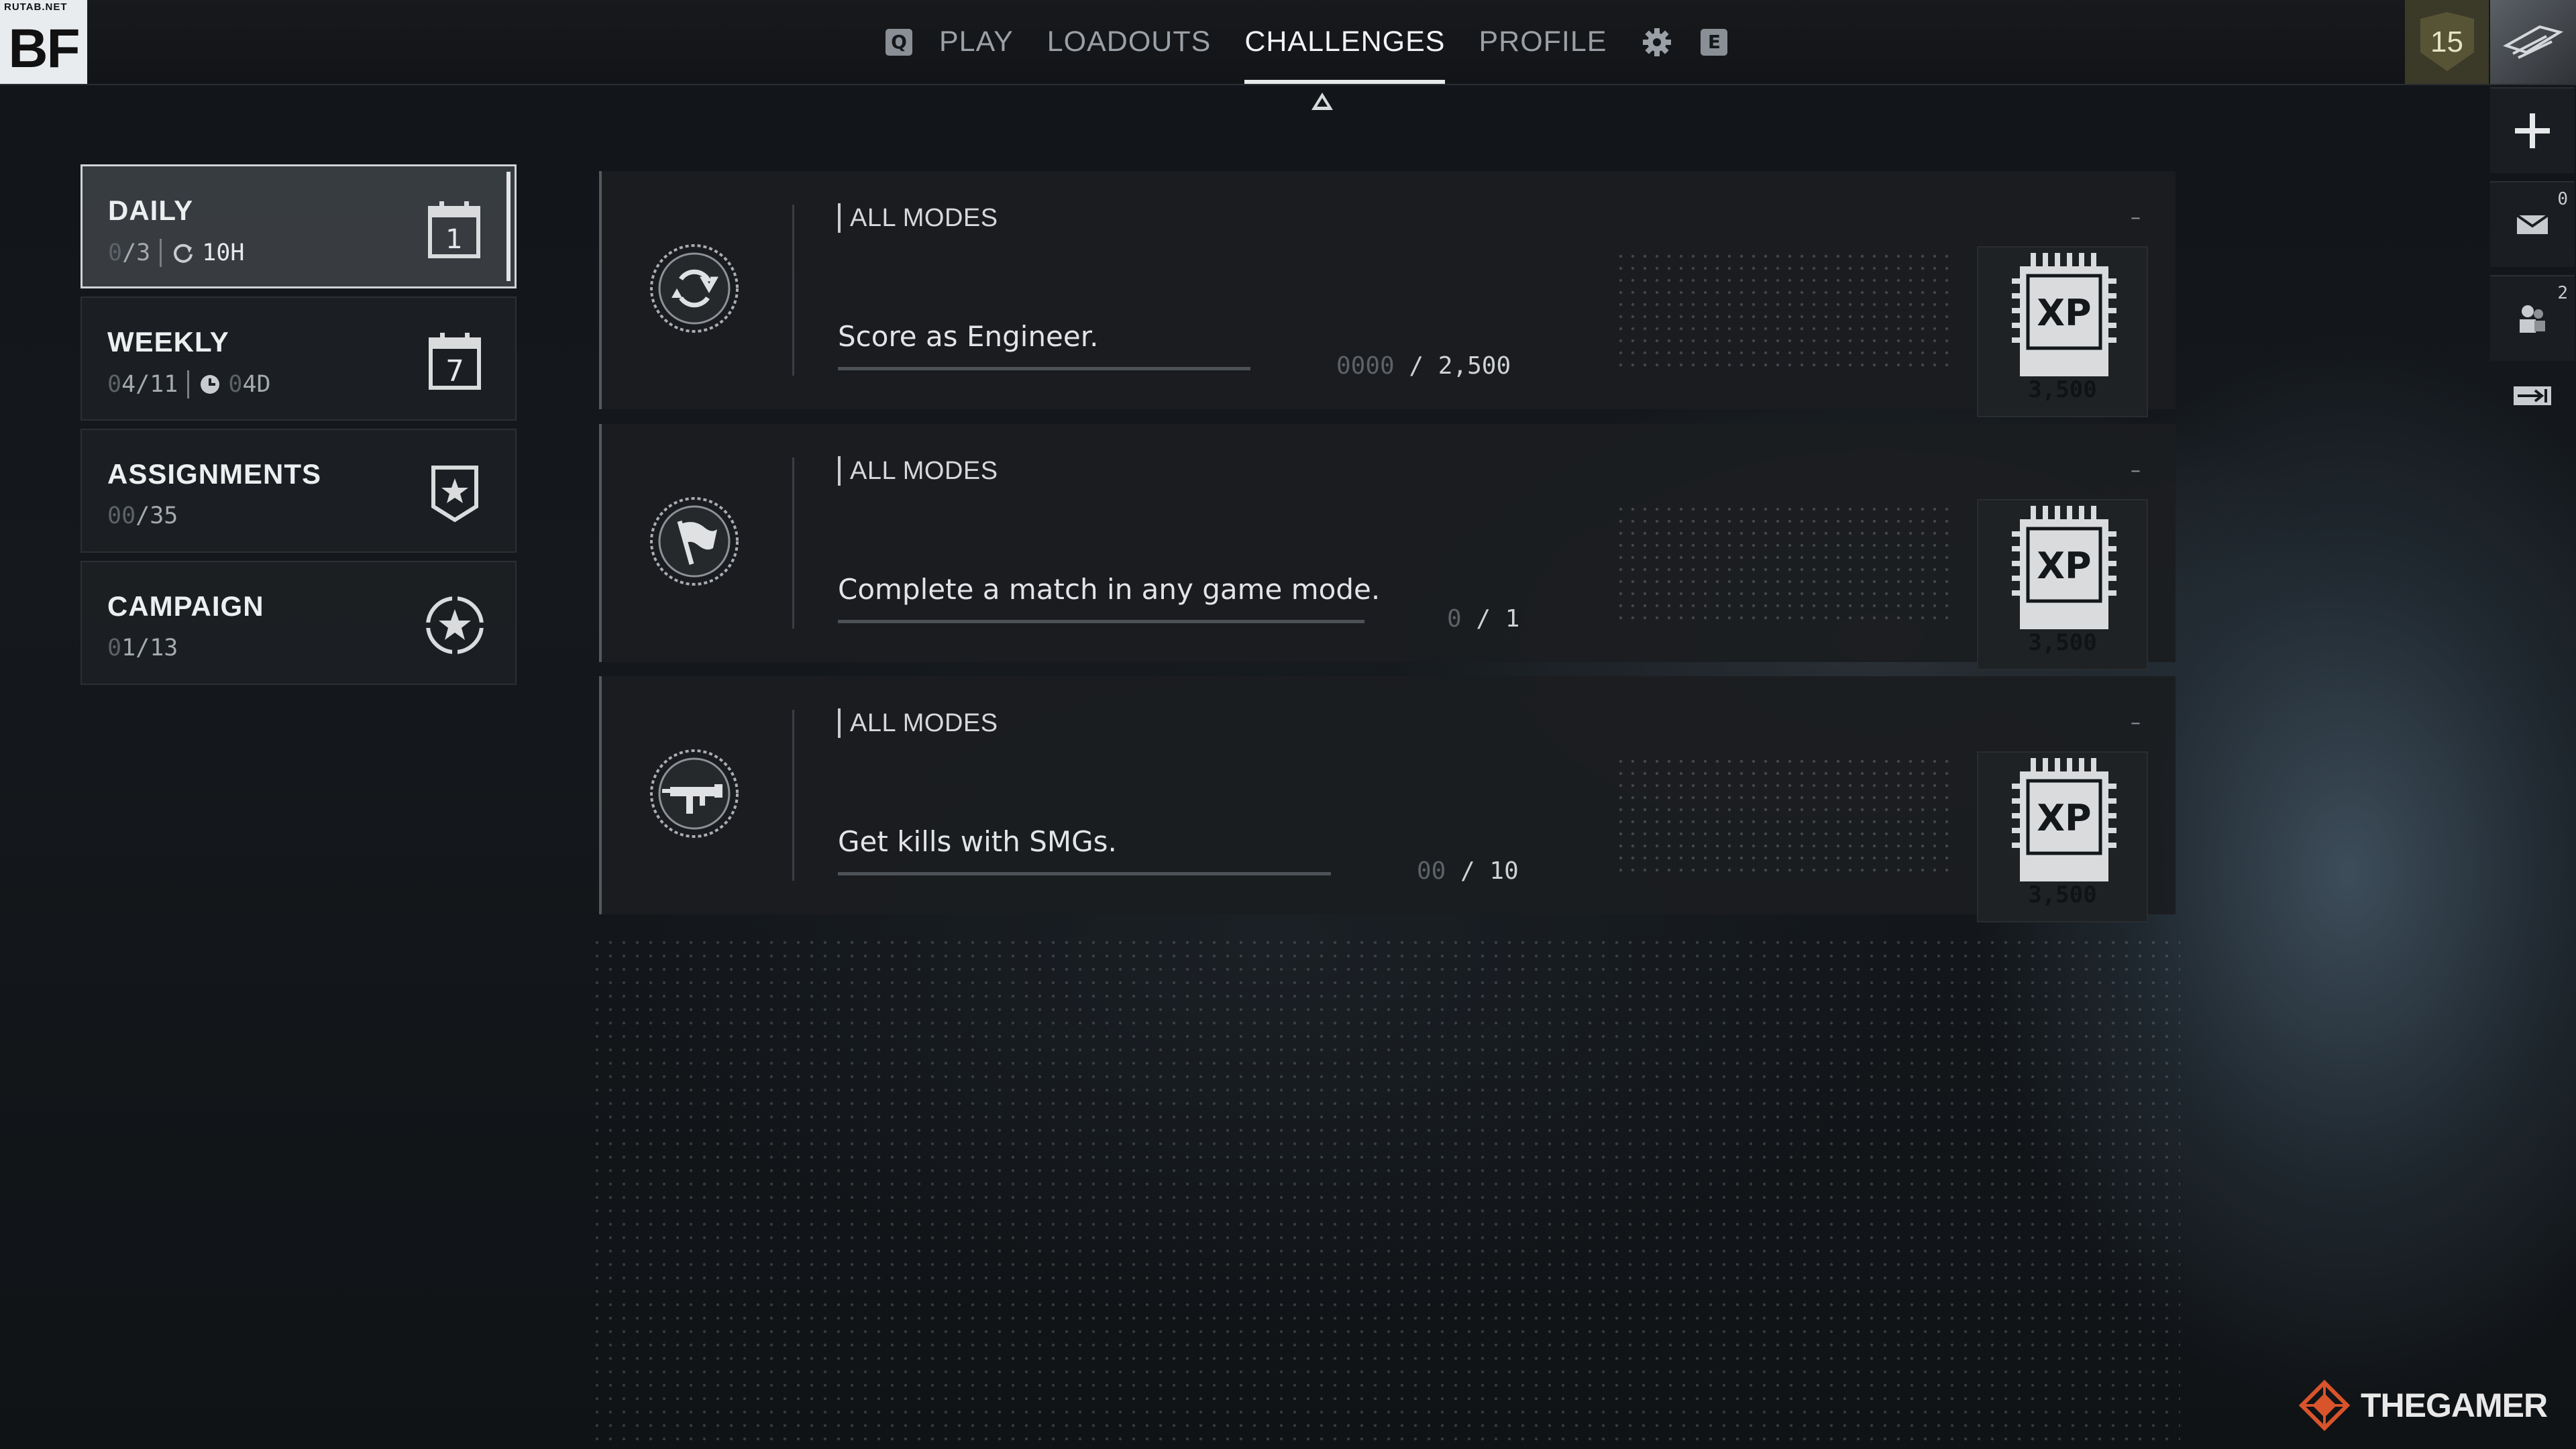 The image size is (2576, 1449). Describe the element at coordinates (1714, 42) in the screenshot. I see `nav-next-key: E` at that location.